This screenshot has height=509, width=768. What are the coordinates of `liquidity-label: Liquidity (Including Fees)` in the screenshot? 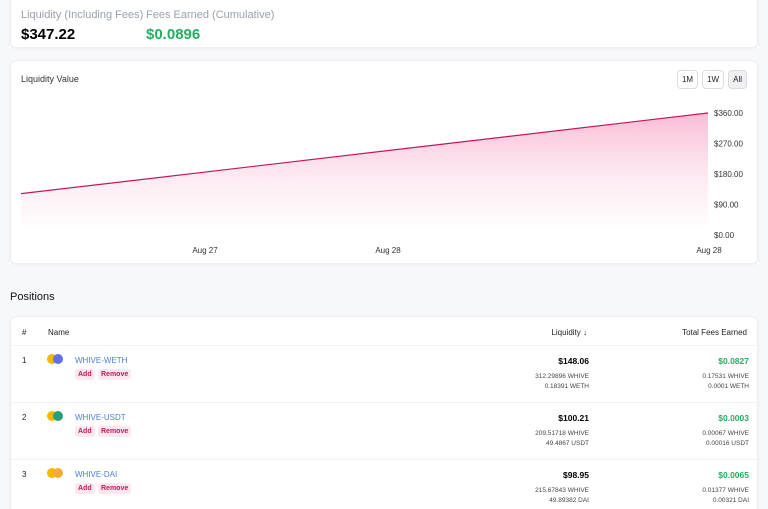 It's located at (82, 15).